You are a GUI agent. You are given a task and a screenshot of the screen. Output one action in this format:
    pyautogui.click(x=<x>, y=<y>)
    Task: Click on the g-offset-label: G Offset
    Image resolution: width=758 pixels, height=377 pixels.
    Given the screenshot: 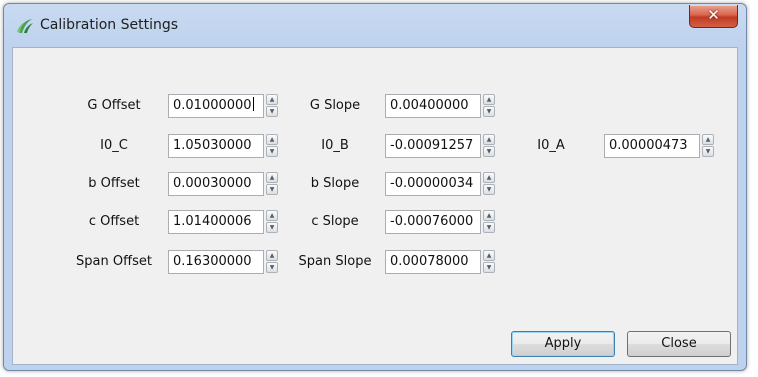 What is the action you would take?
    pyautogui.click(x=114, y=105)
    